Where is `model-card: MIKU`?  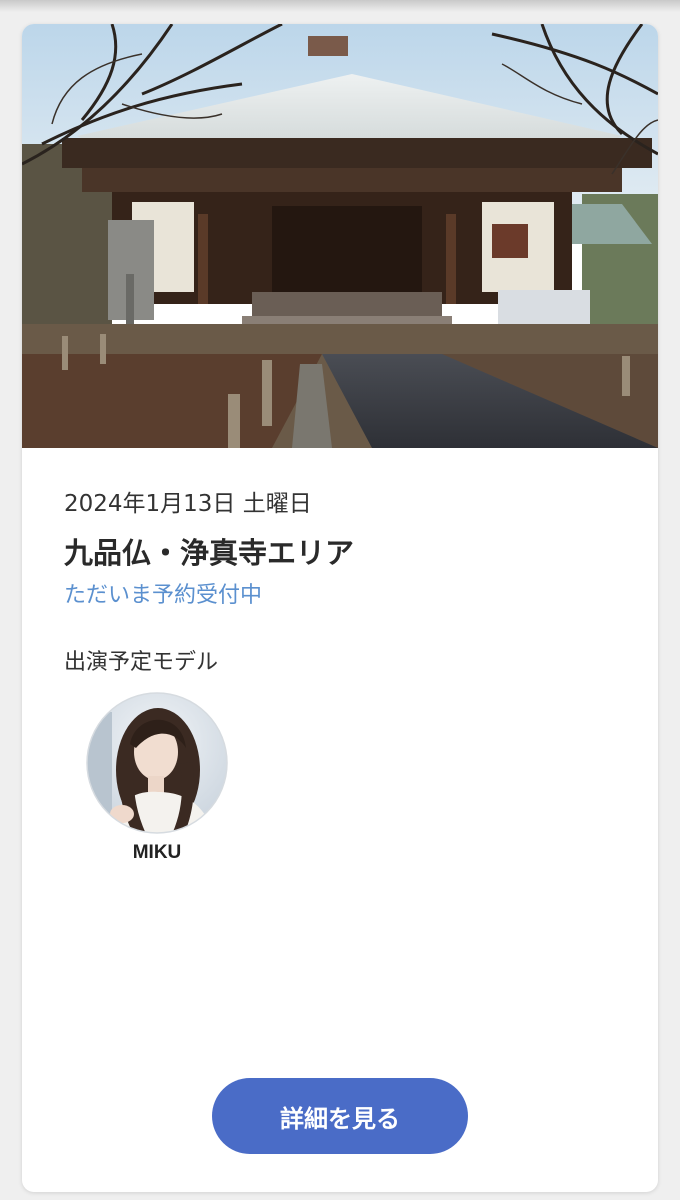 model-card: MIKU is located at coordinates (158, 778).